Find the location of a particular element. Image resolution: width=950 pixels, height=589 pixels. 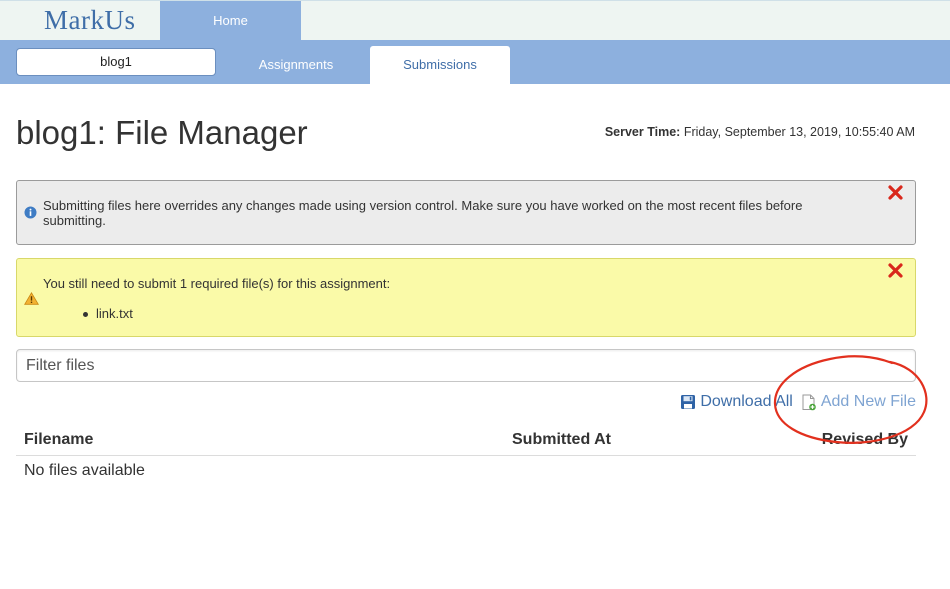

assignment-selector: blog1 is located at coordinates (116, 62).